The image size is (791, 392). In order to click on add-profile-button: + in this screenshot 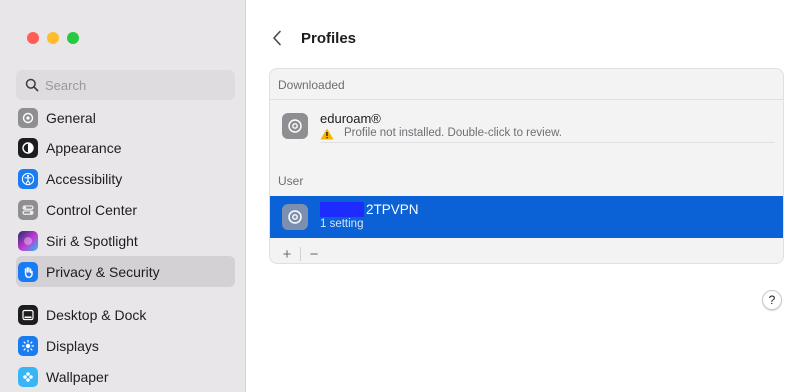, I will do `click(287, 254)`.